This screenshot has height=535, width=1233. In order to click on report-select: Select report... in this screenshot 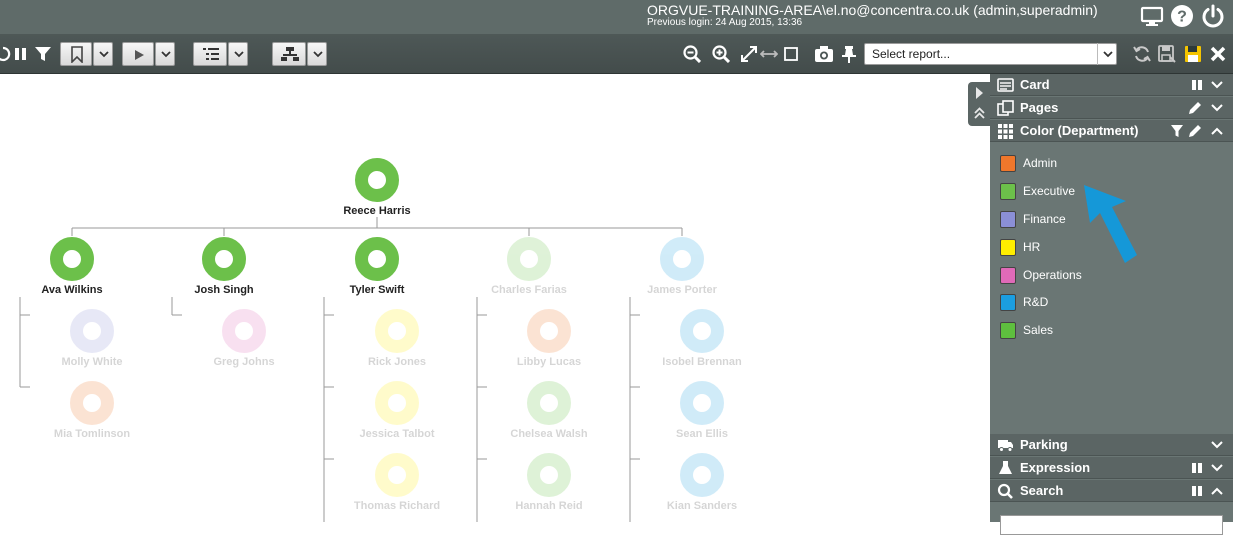, I will do `click(990, 54)`.